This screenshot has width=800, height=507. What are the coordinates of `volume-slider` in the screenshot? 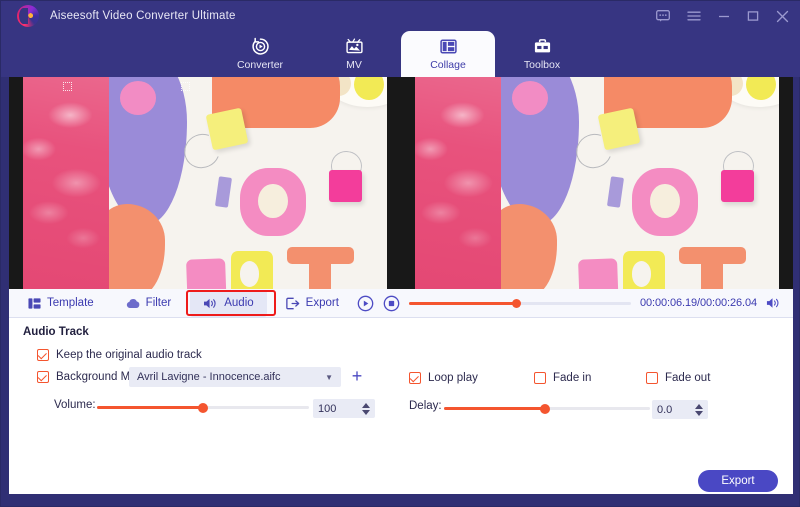 It's located at (203, 407).